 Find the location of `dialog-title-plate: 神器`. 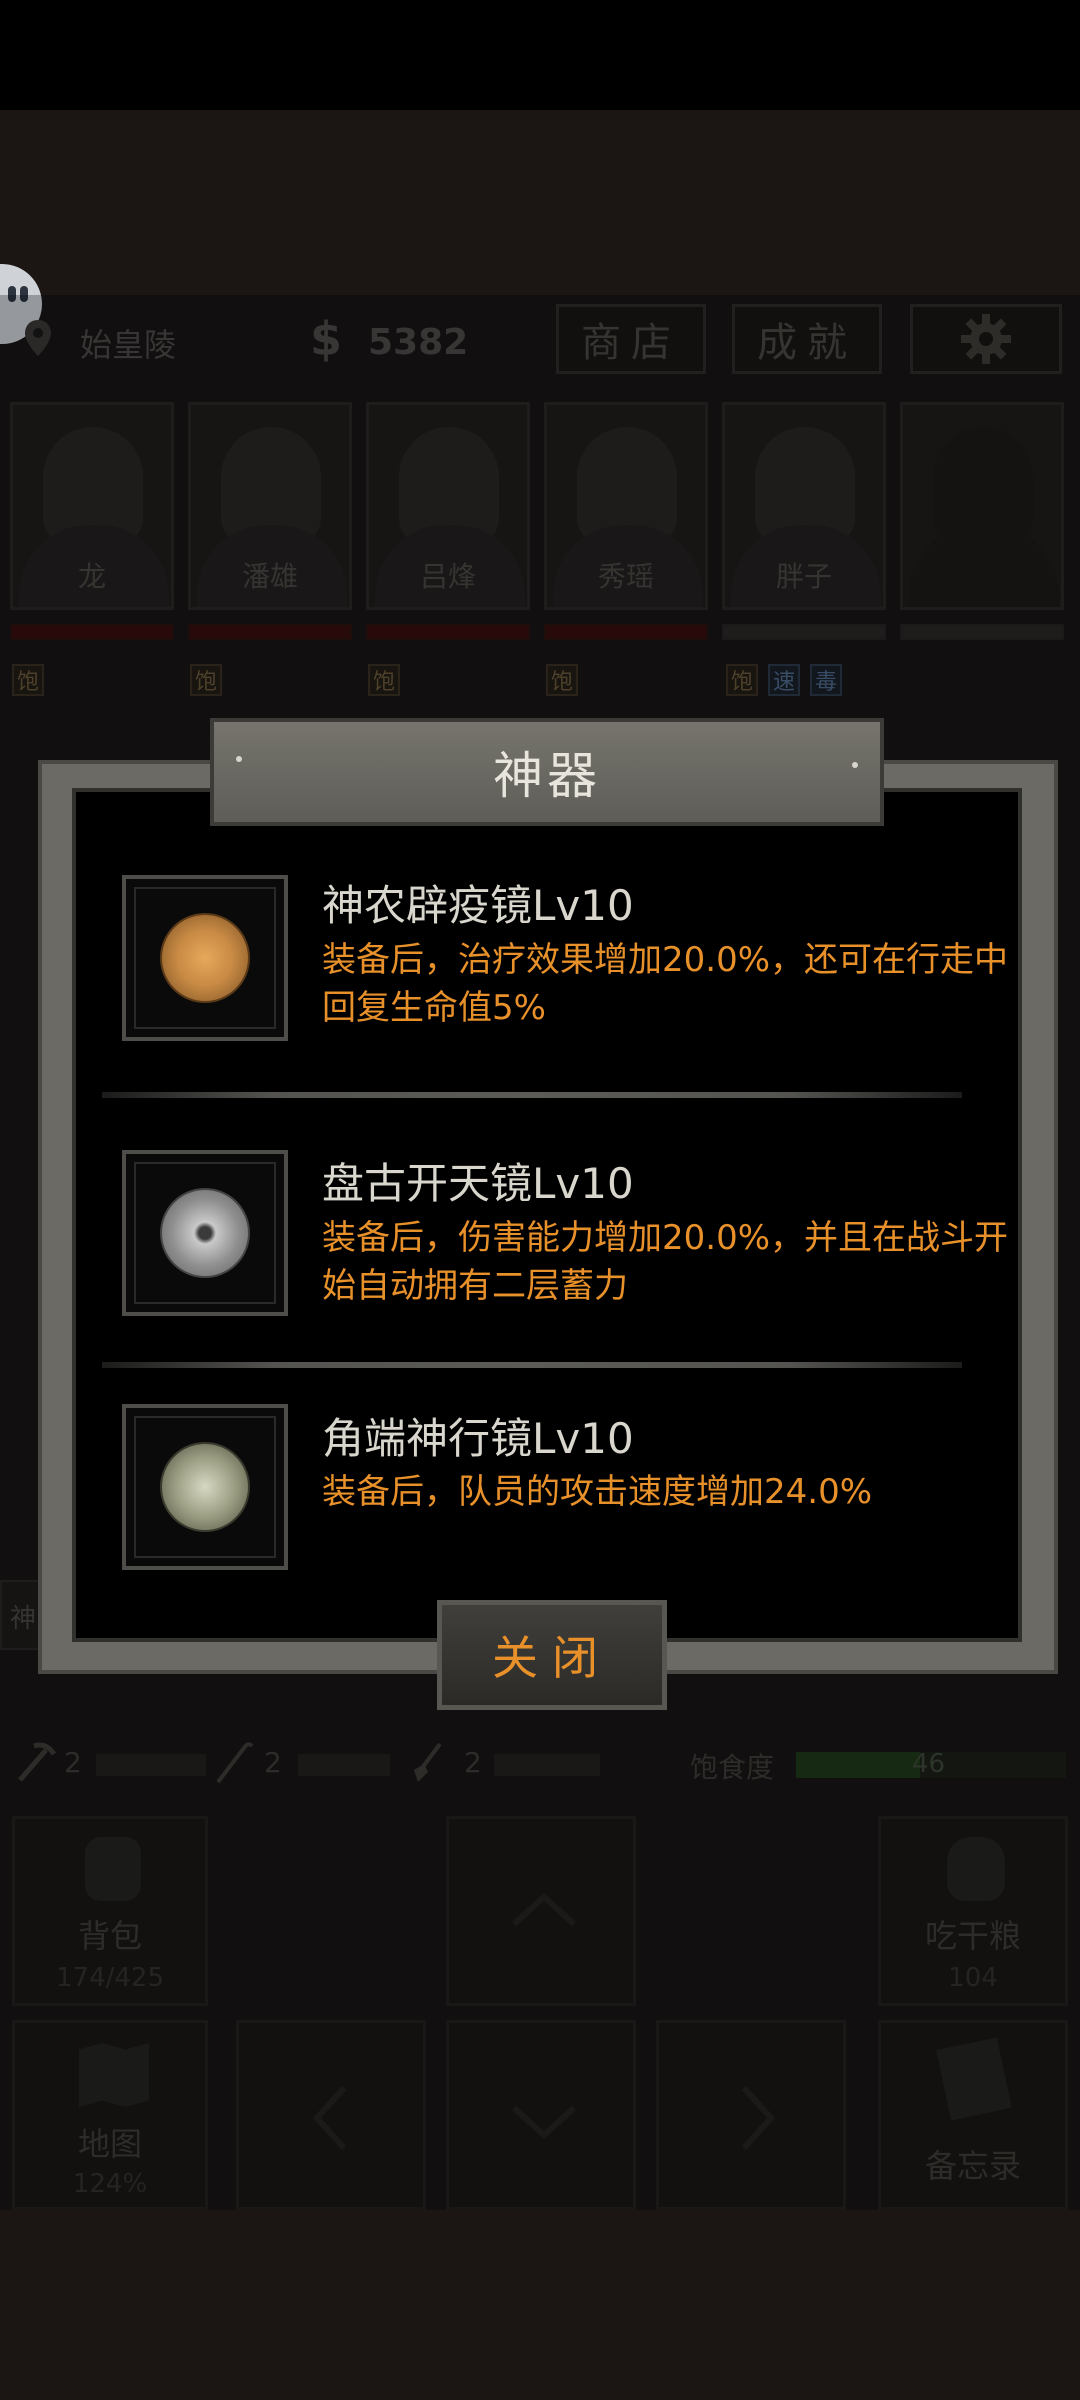

dialog-title-plate: 神器 is located at coordinates (547, 772).